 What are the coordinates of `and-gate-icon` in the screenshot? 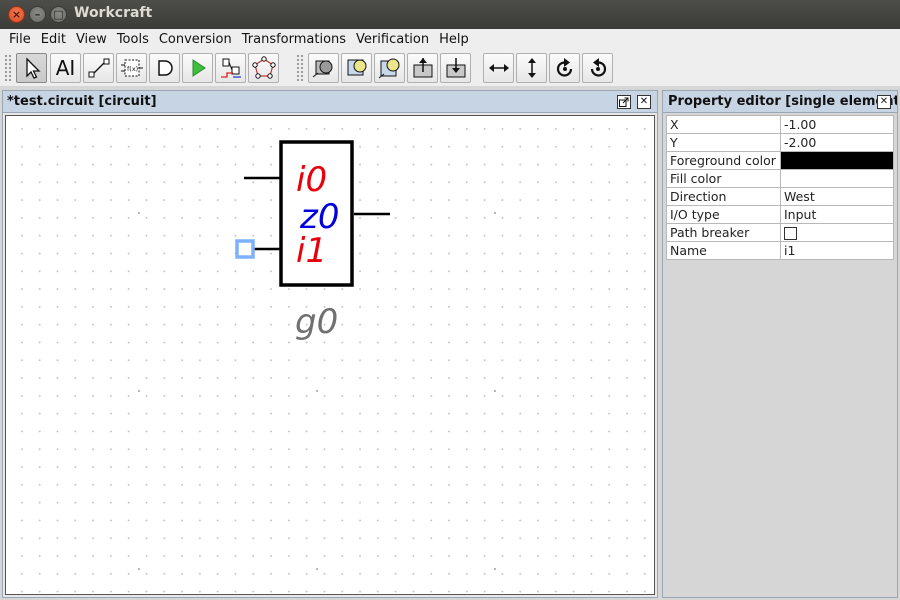 It's located at (165, 68).